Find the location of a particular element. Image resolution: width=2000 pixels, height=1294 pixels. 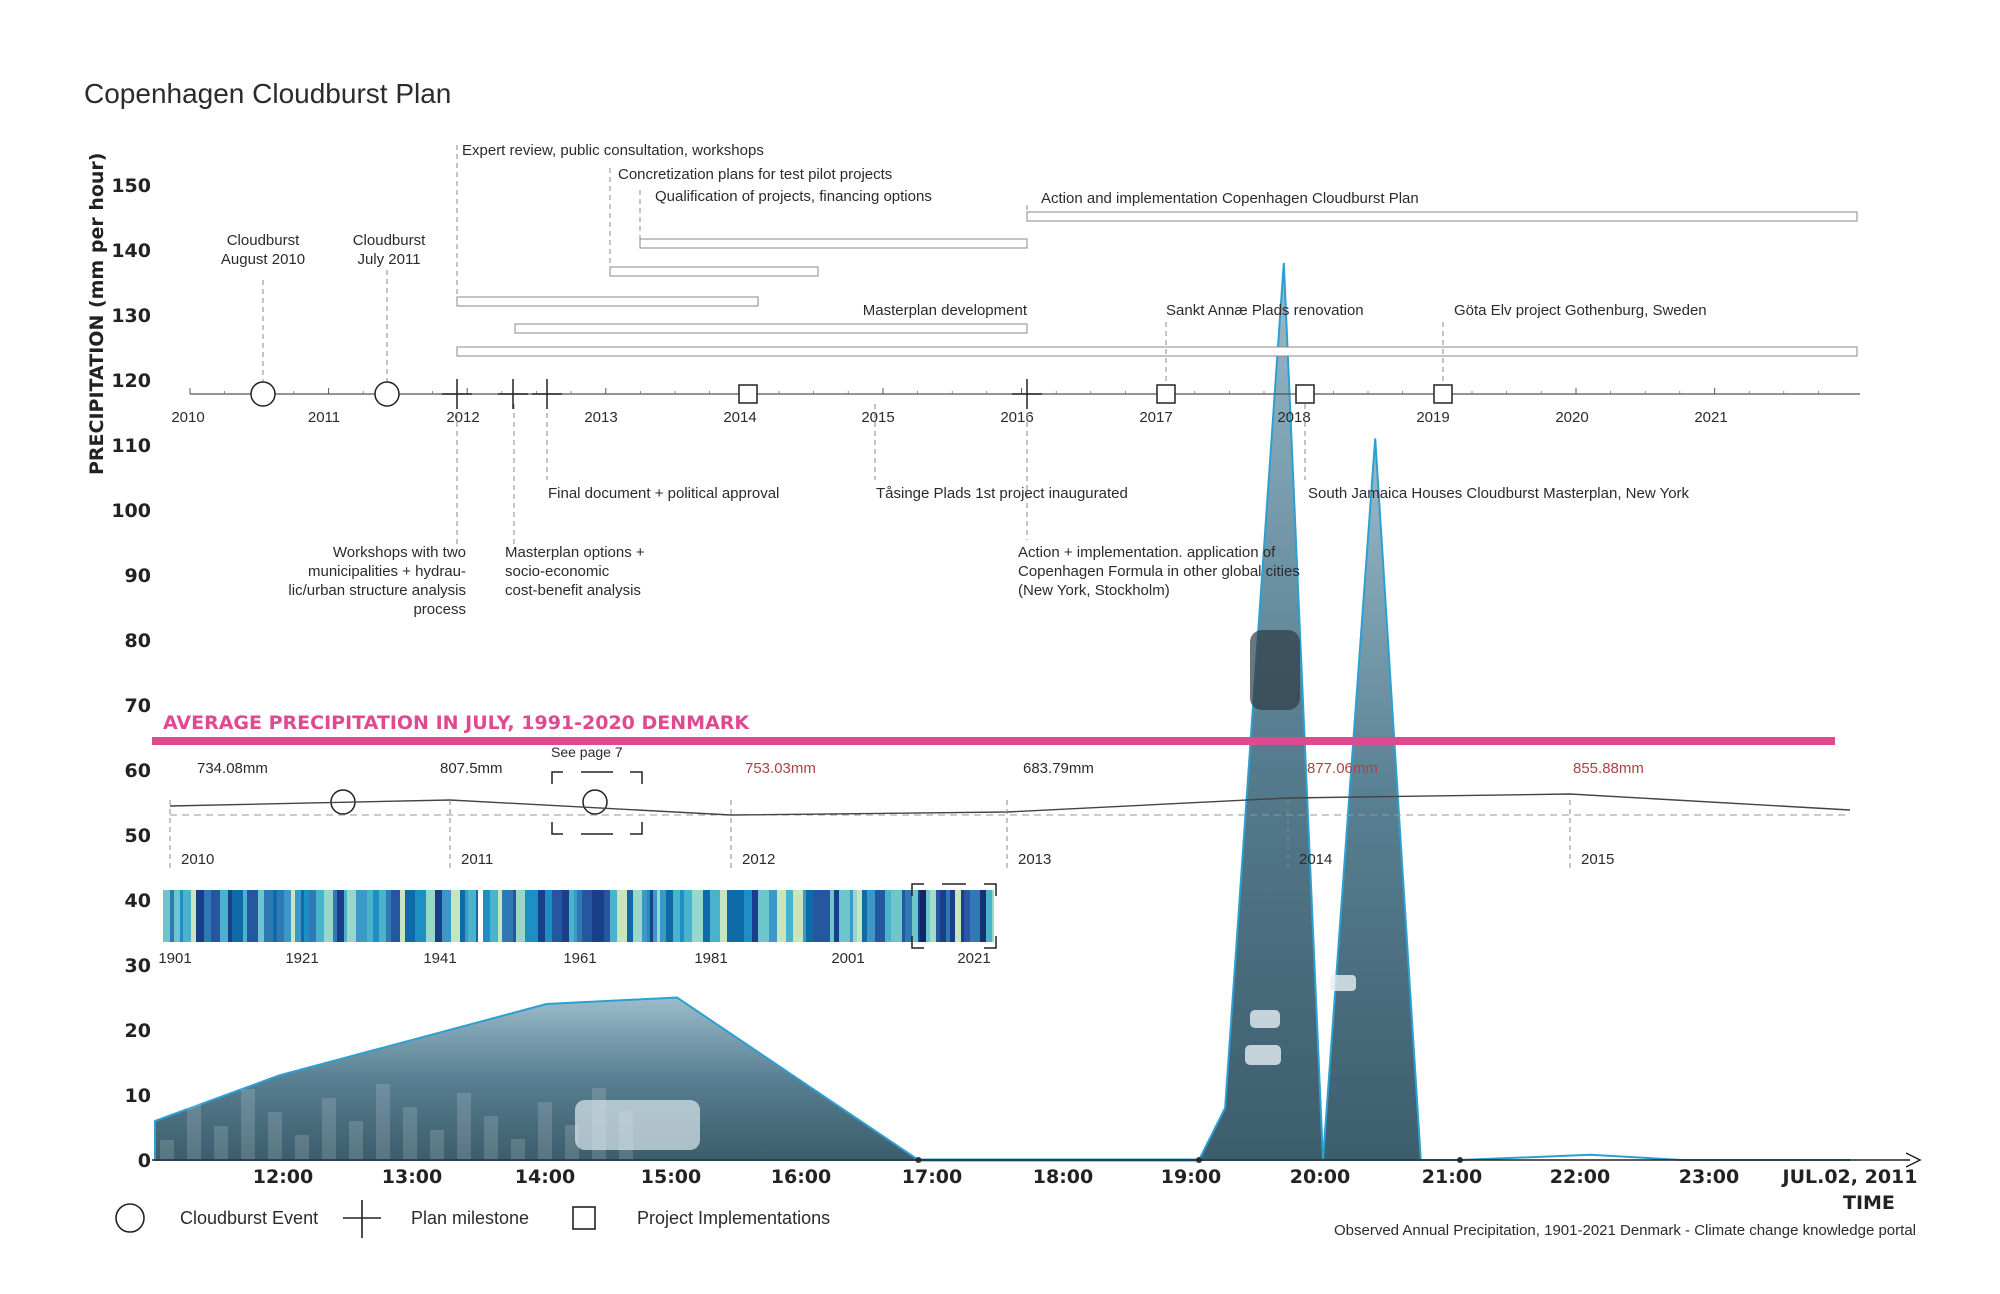

annual-value-label: 855.88mm is located at coordinates (1608, 768).